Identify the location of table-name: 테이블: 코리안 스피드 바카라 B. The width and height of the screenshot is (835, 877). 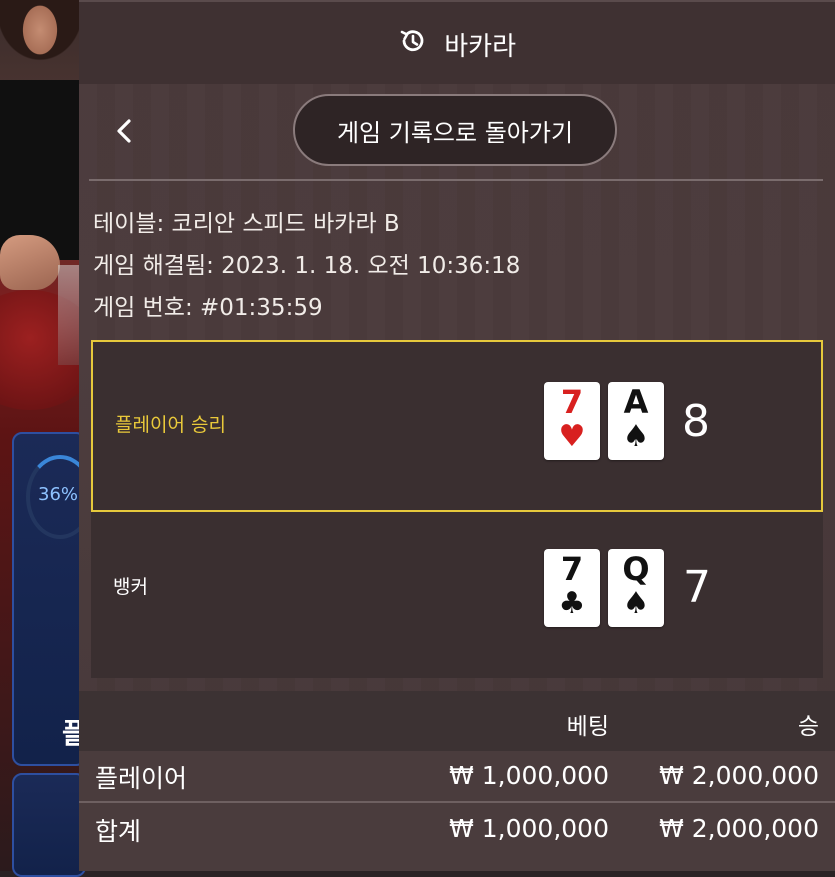
(246, 224).